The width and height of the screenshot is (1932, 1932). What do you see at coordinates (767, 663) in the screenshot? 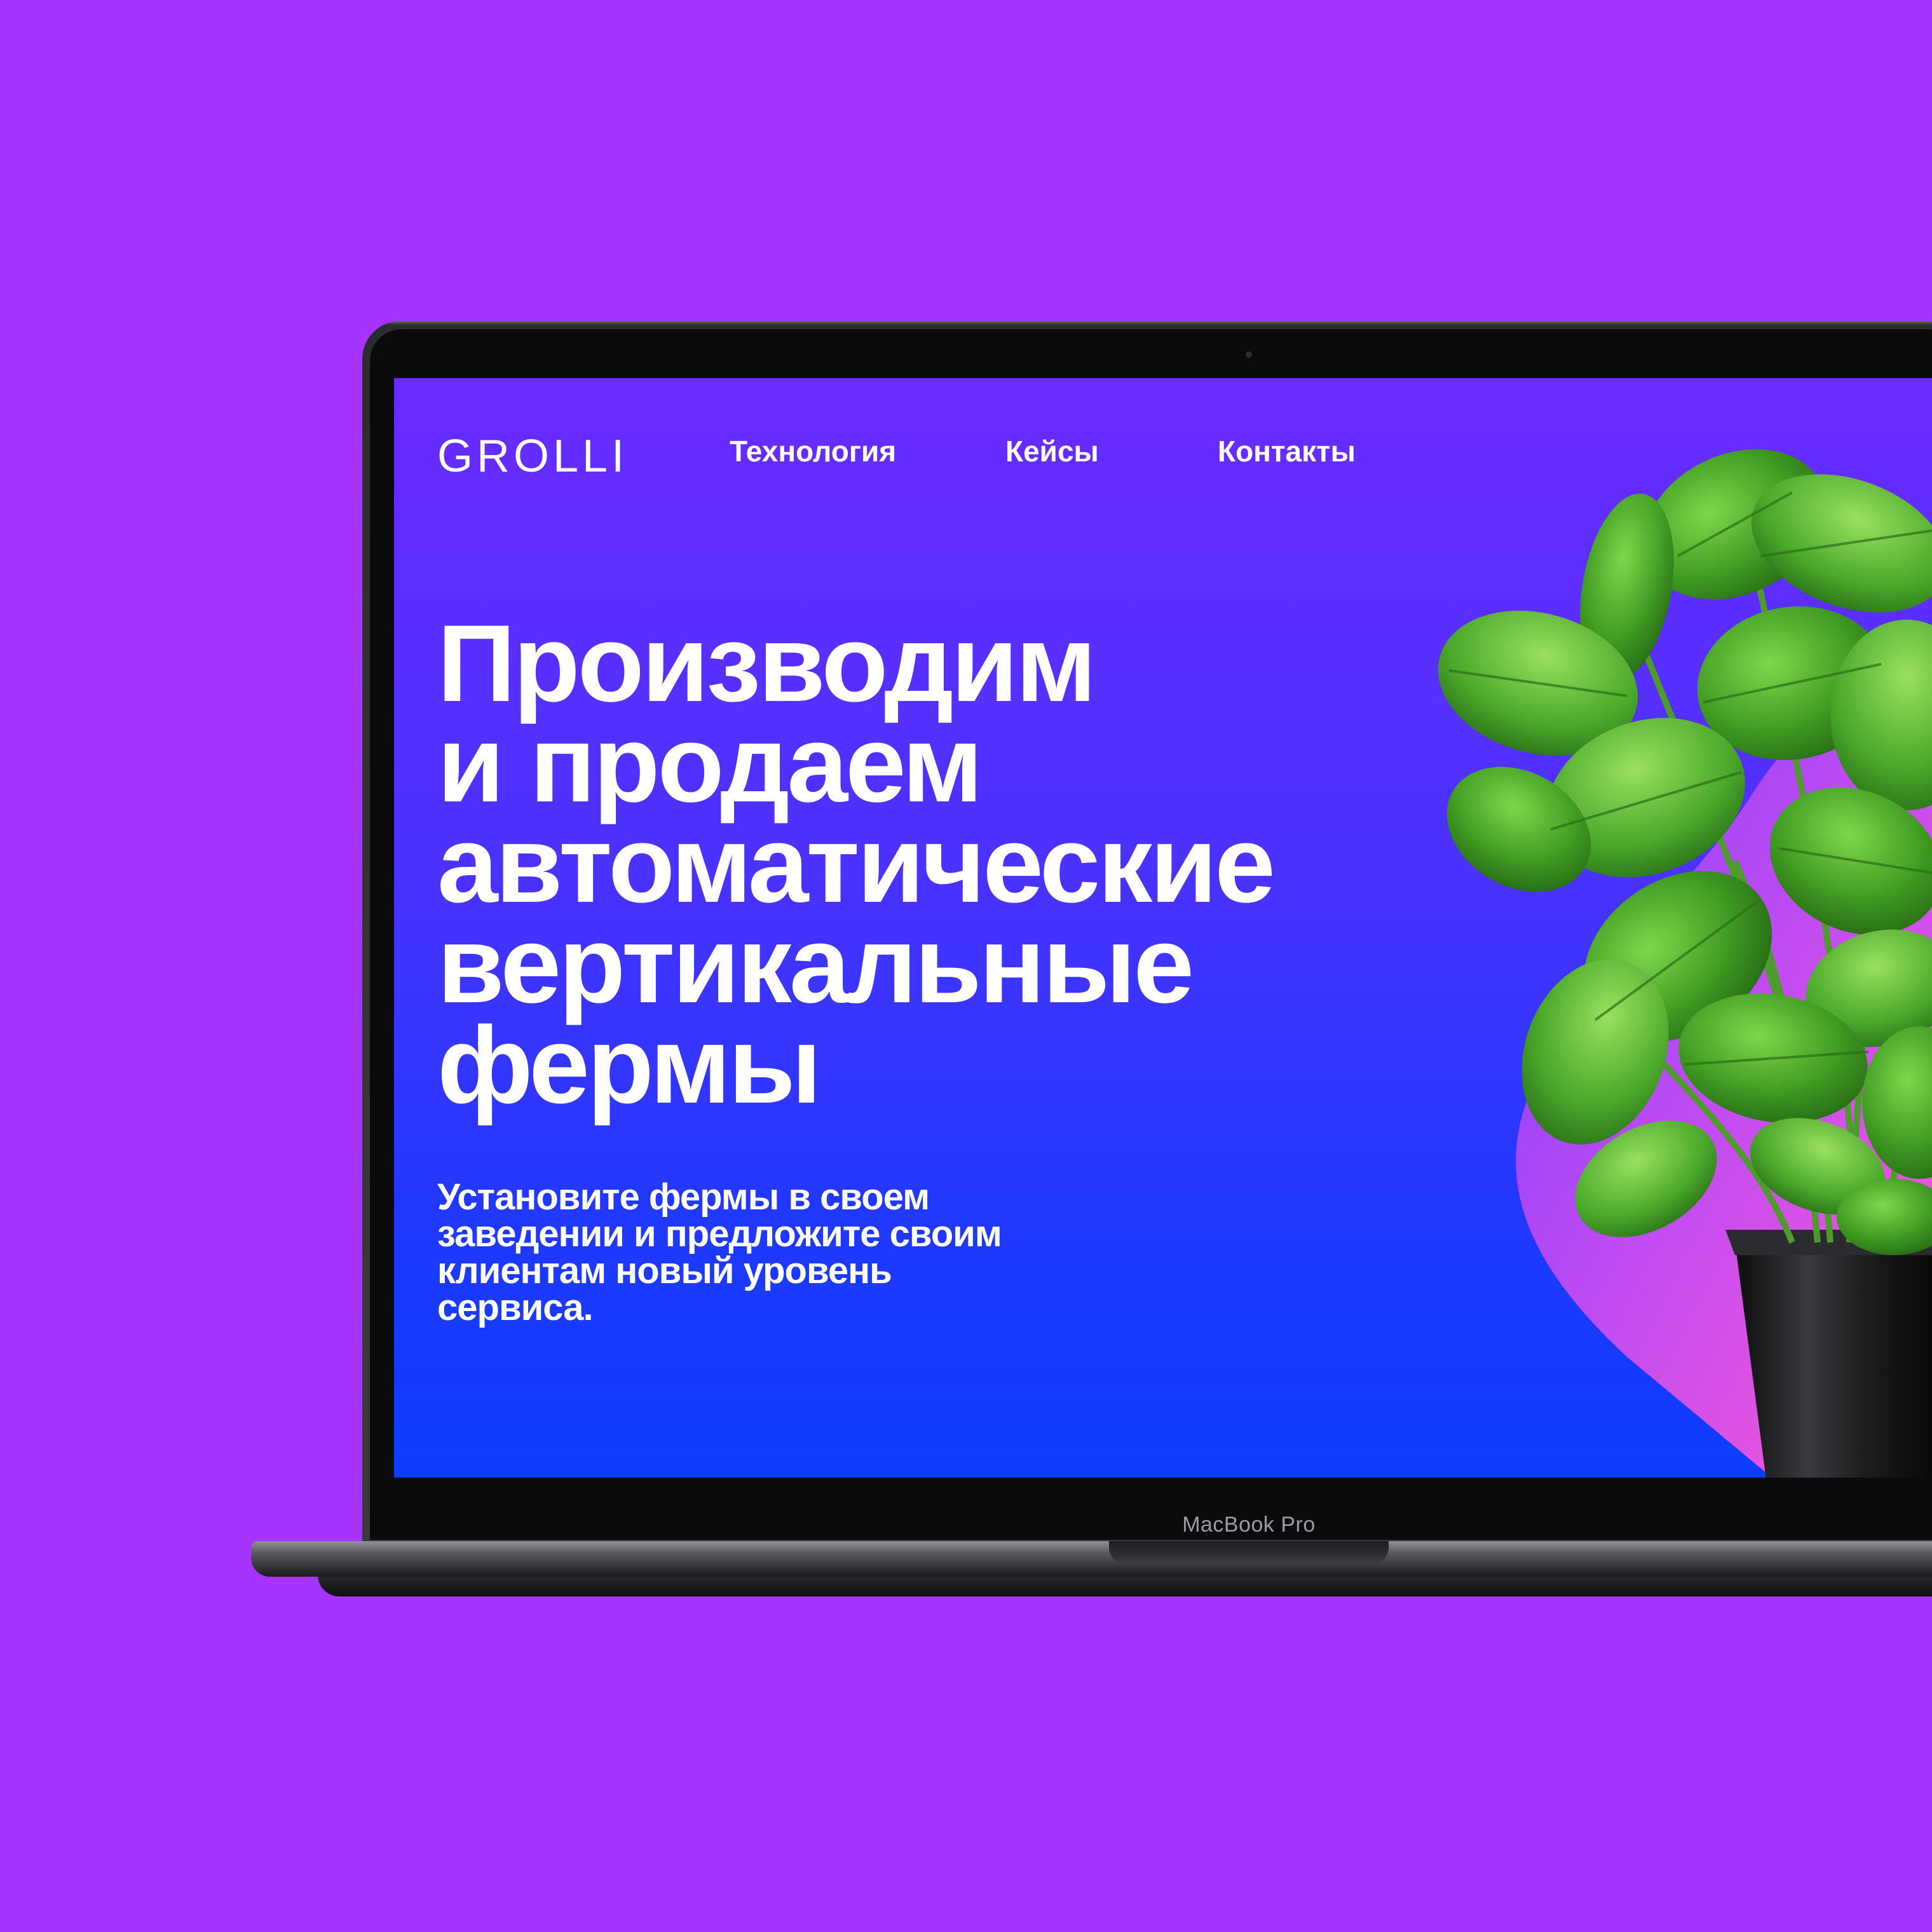
I see `hero-headline-line: Производим` at bounding box center [767, 663].